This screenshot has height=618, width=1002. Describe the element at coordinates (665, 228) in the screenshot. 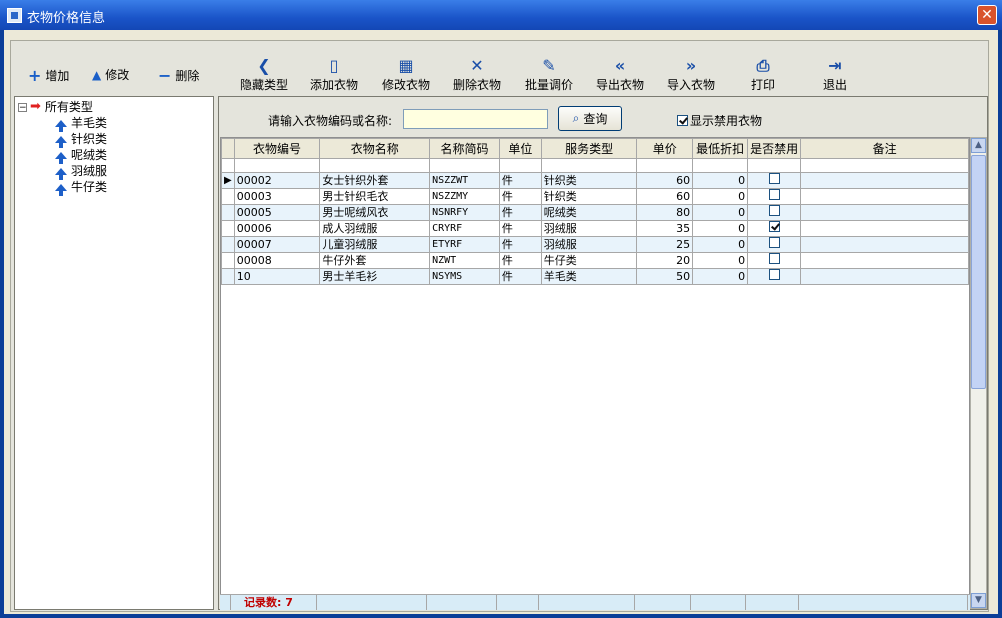

I see `cell-price: 35` at that location.